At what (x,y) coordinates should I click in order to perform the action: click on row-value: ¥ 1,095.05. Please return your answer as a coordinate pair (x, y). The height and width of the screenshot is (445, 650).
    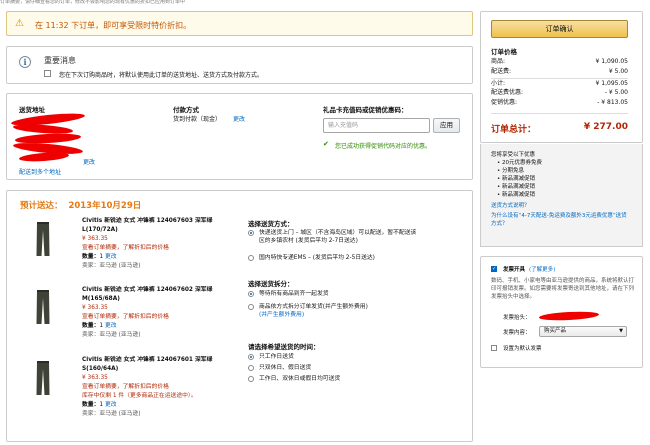
    Looking at the image, I should click on (611, 83).